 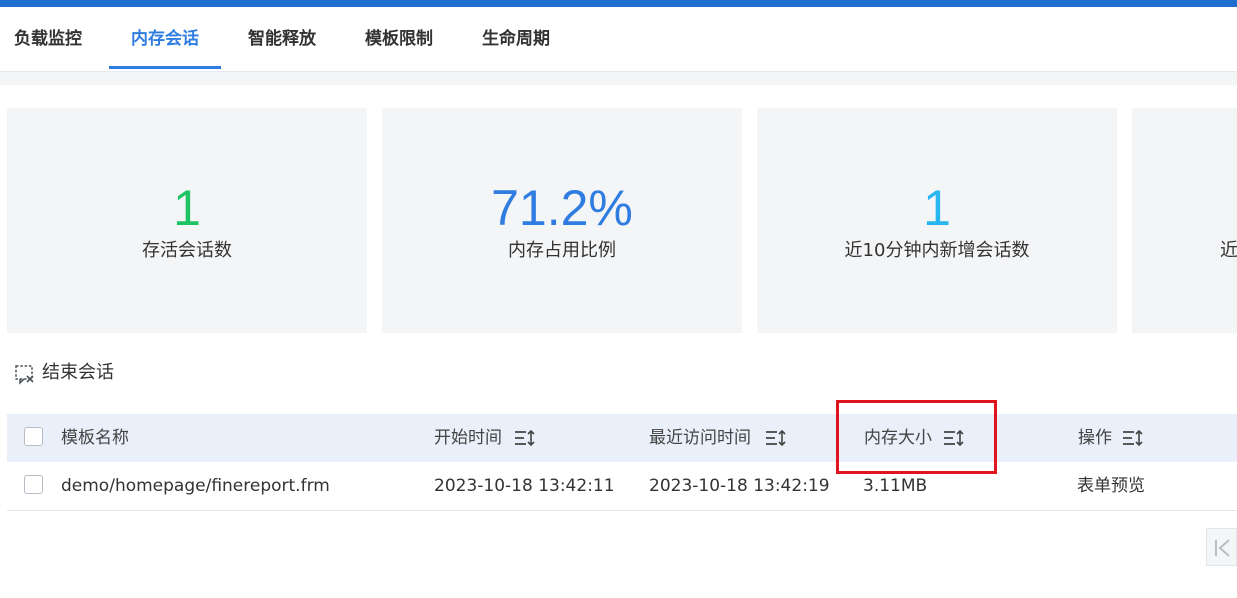 I want to click on tab-template-limit: 模板限制, so click(x=399, y=38).